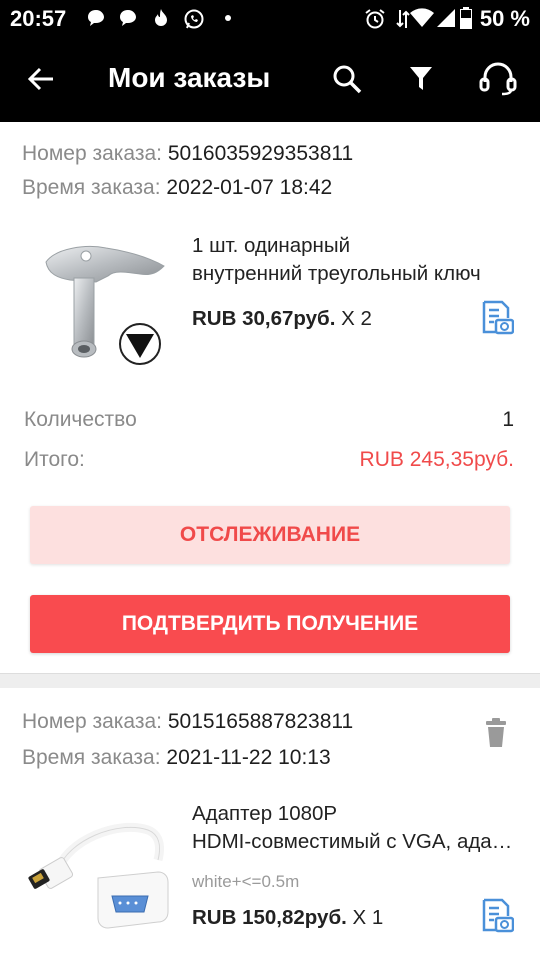  I want to click on whatsapp-icon, so click(194, 19).